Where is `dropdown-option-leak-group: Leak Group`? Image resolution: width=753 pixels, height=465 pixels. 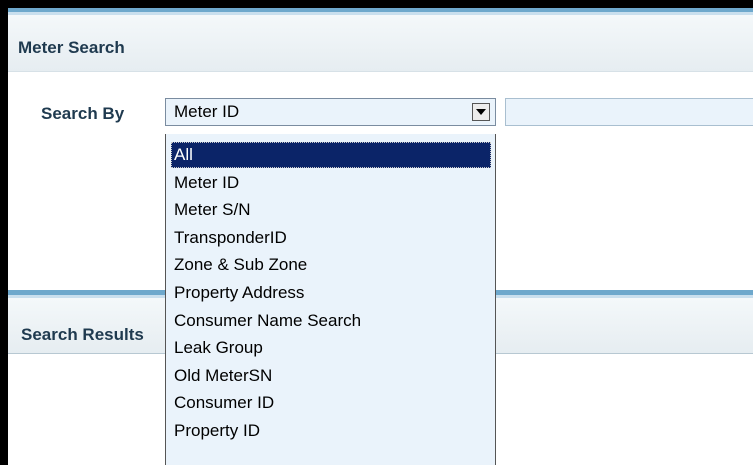 dropdown-option-leak-group: Leak Group is located at coordinates (331, 348).